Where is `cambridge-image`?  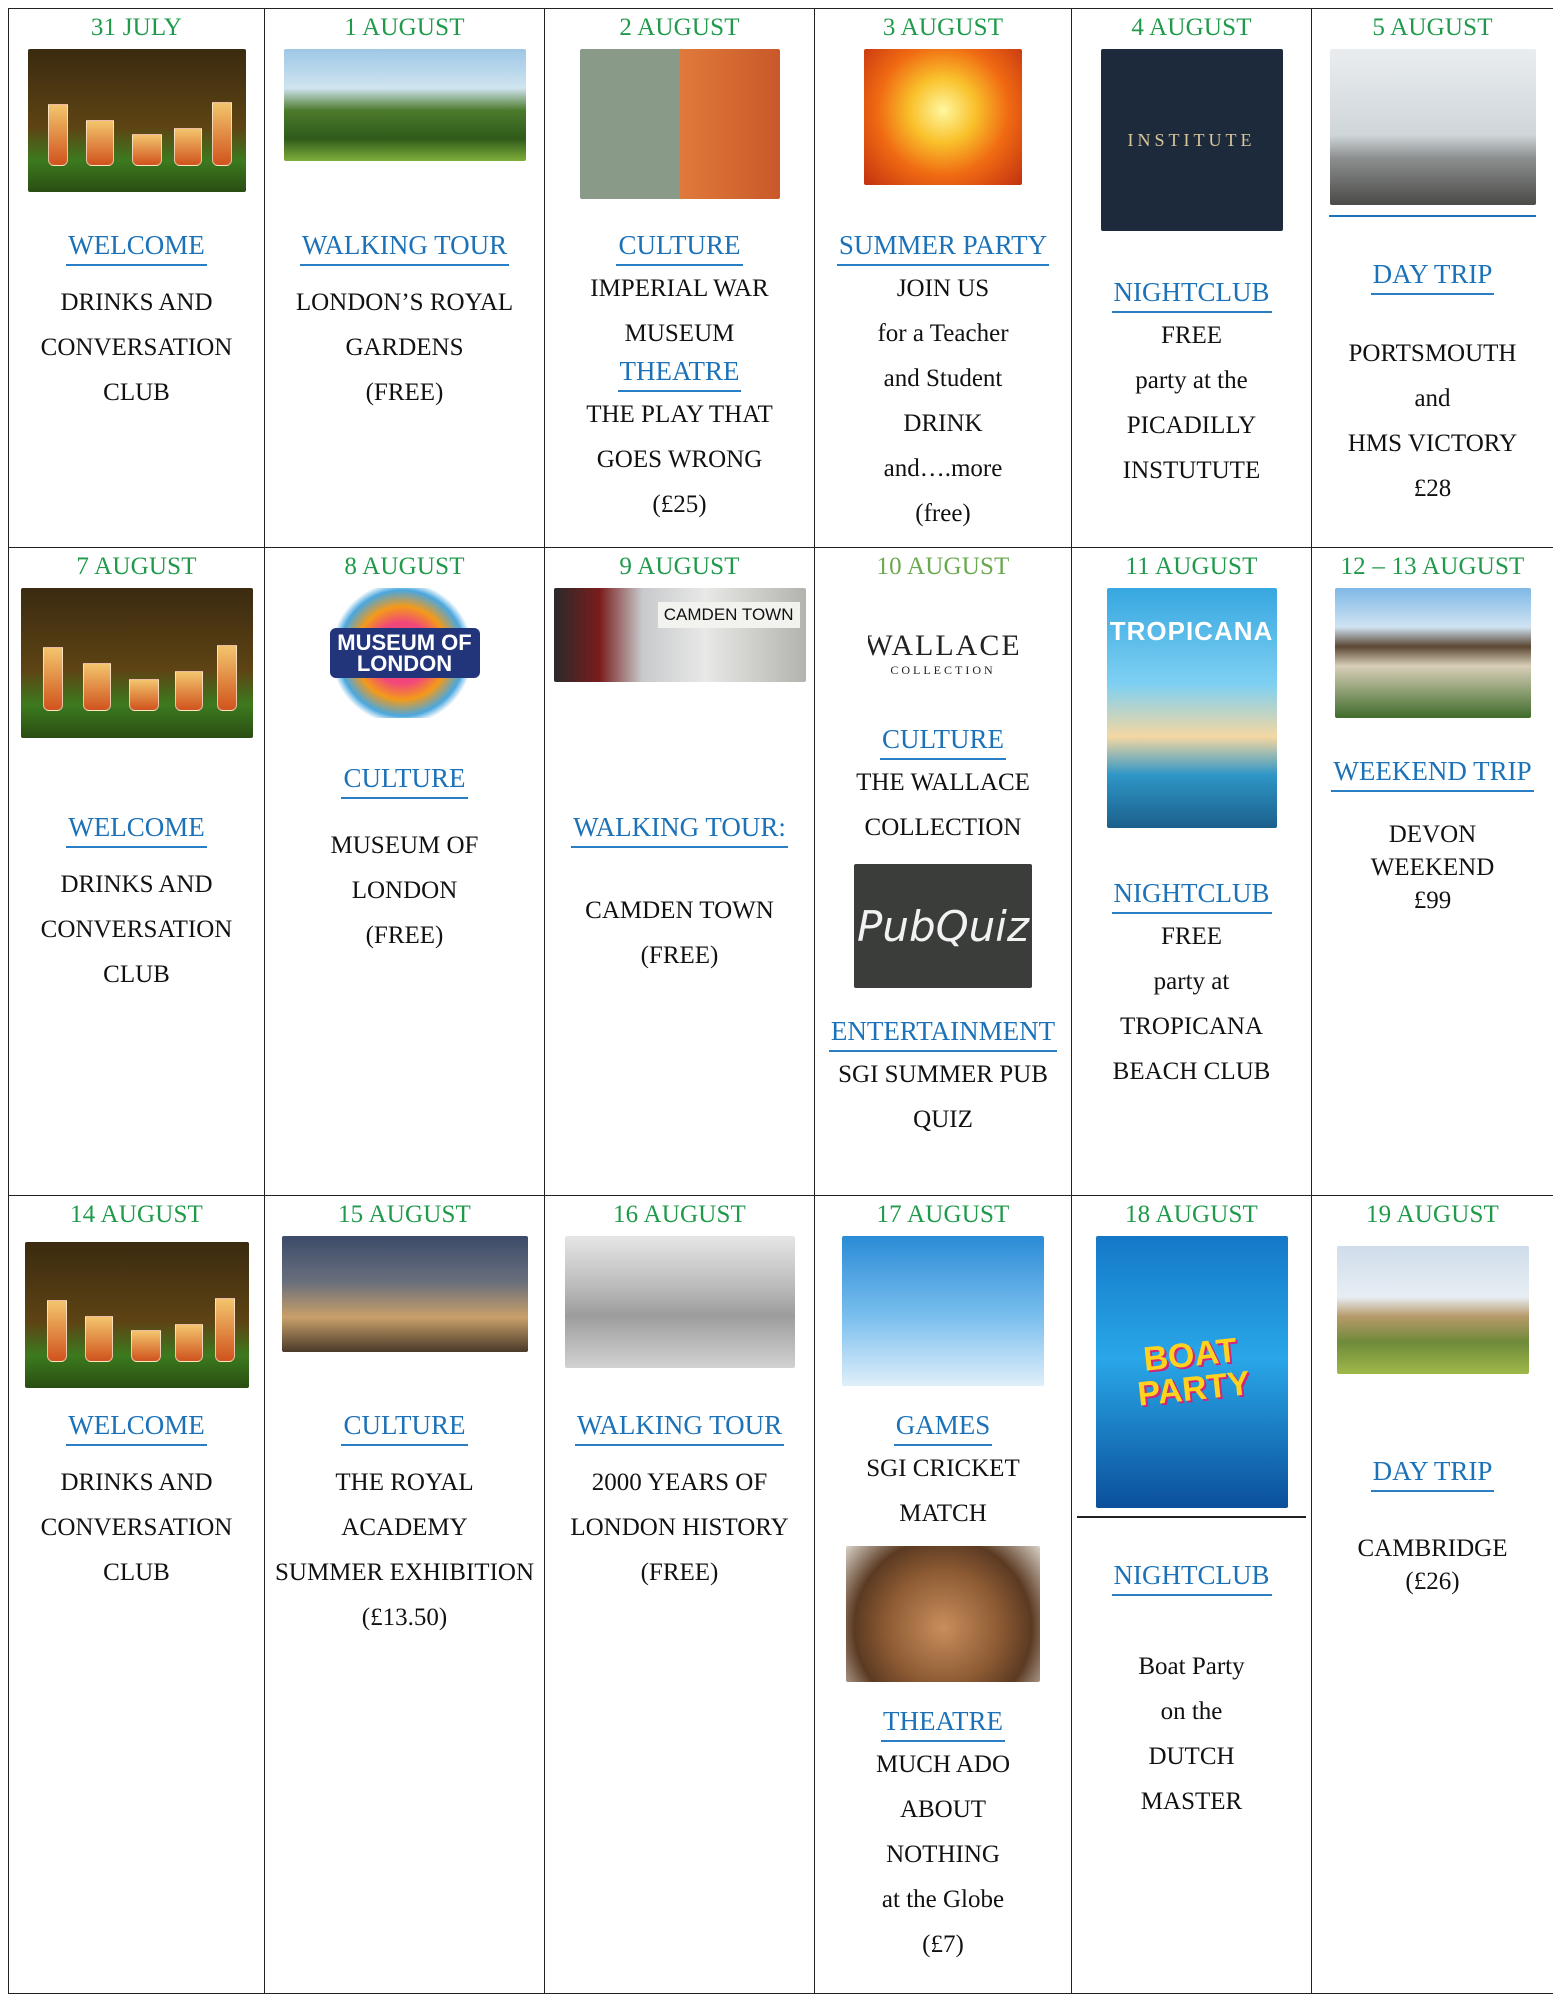
cambridge-image is located at coordinates (1433, 1310).